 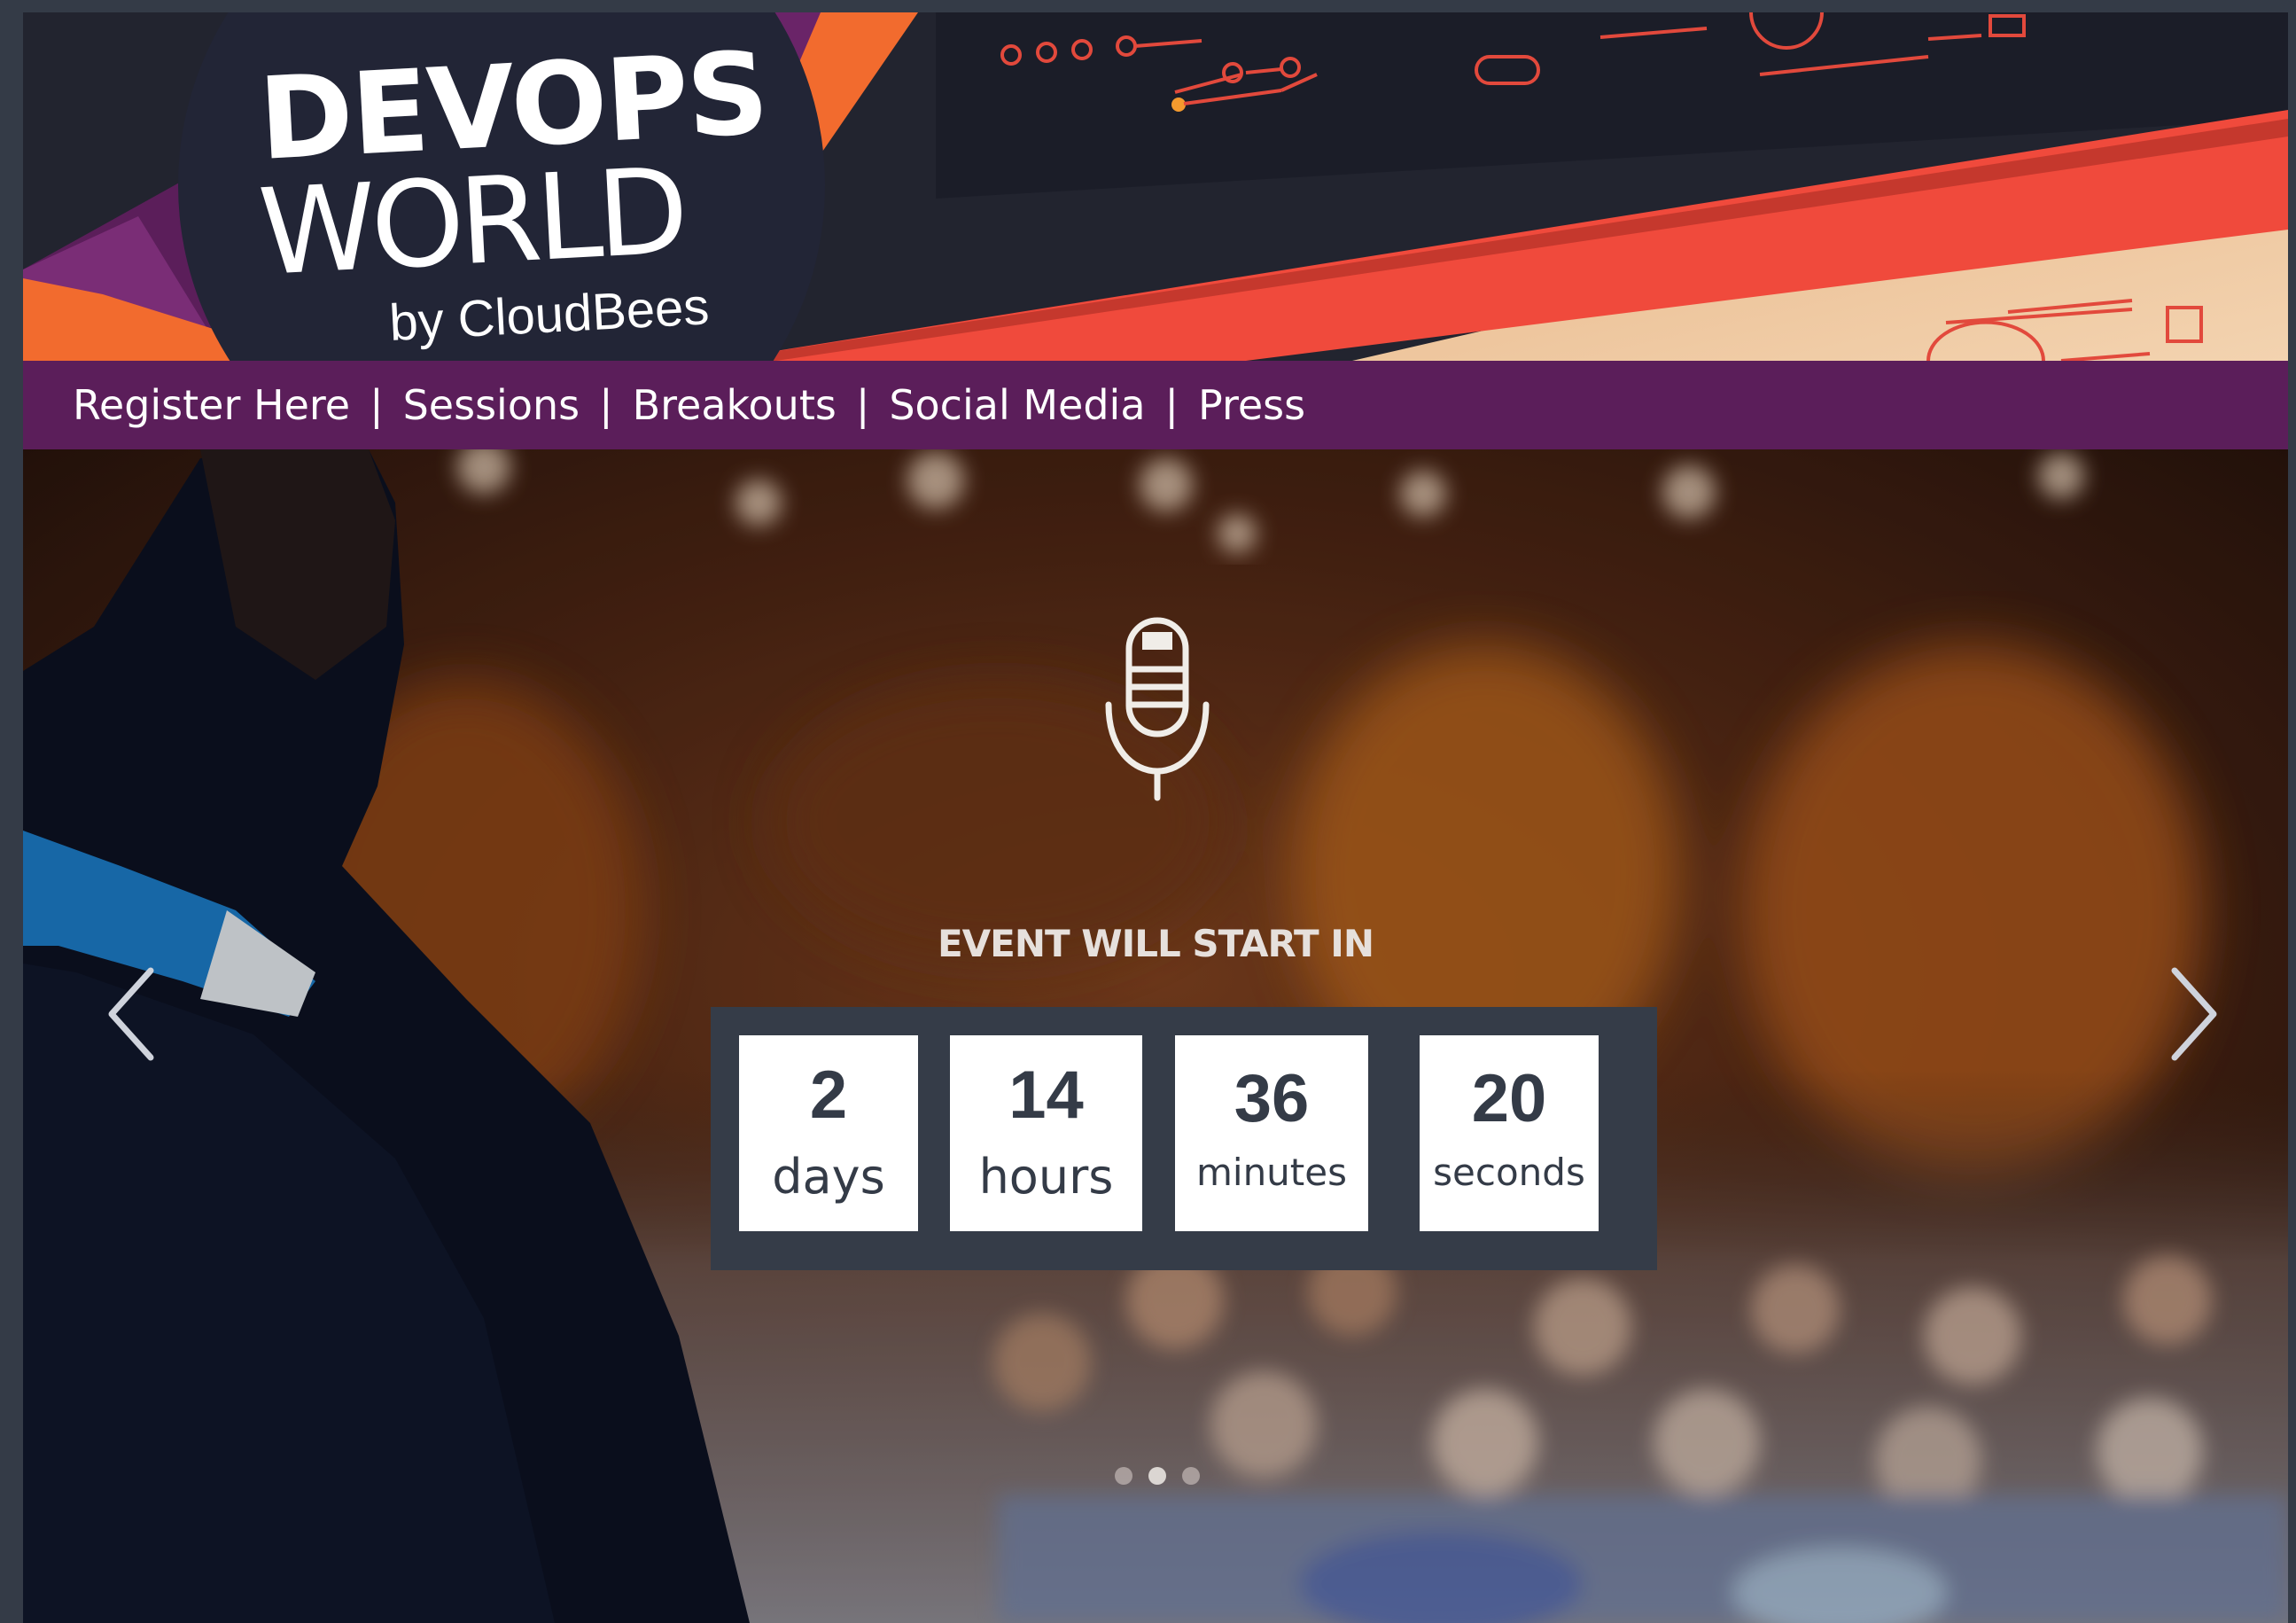 I want to click on nav-press: Press, so click(x=1251, y=405).